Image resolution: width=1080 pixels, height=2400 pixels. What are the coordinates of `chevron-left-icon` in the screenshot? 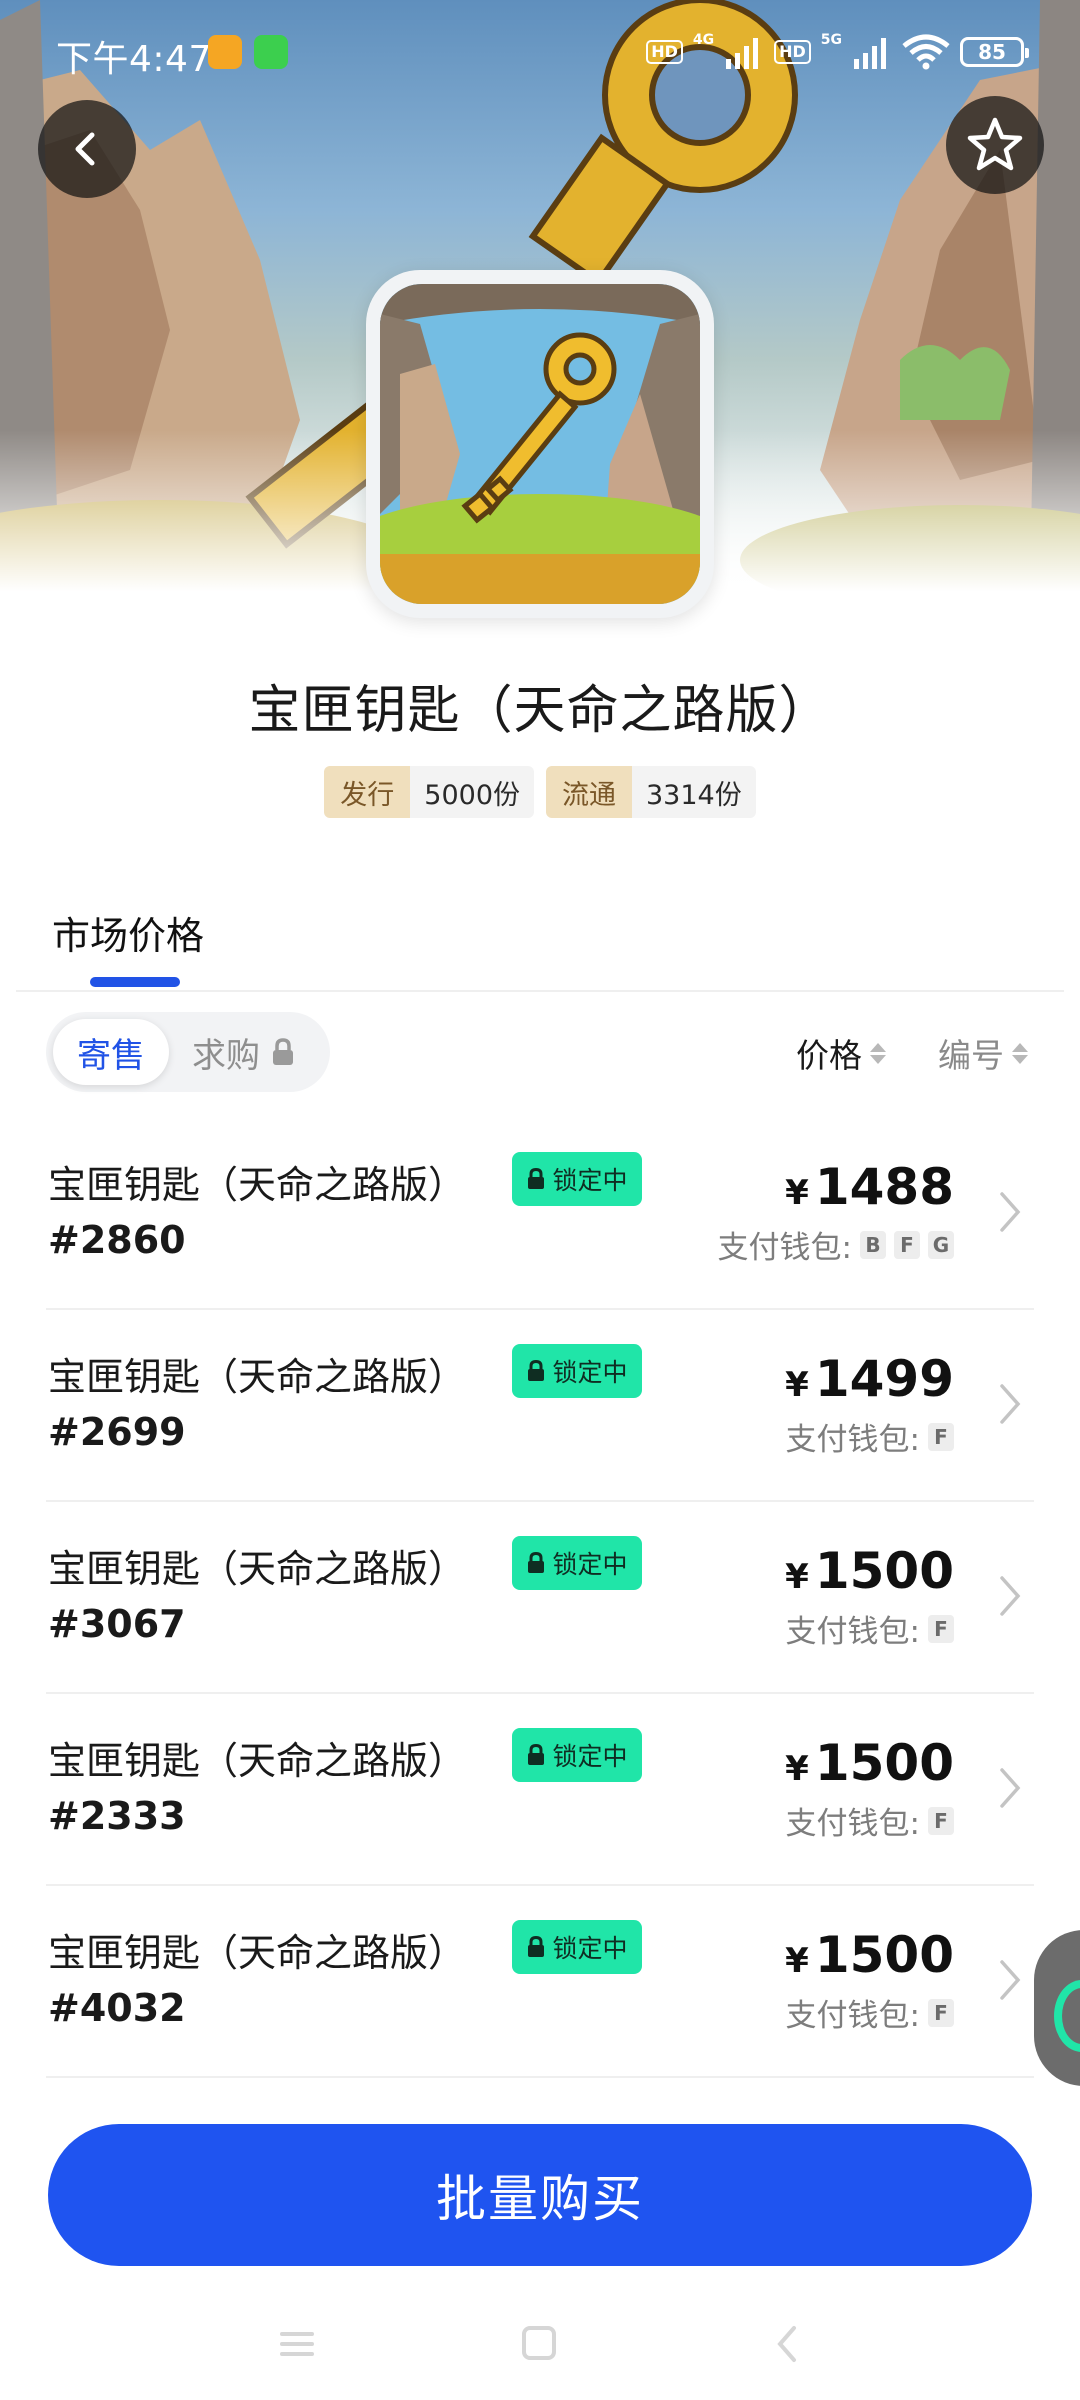 It's located at (85, 149).